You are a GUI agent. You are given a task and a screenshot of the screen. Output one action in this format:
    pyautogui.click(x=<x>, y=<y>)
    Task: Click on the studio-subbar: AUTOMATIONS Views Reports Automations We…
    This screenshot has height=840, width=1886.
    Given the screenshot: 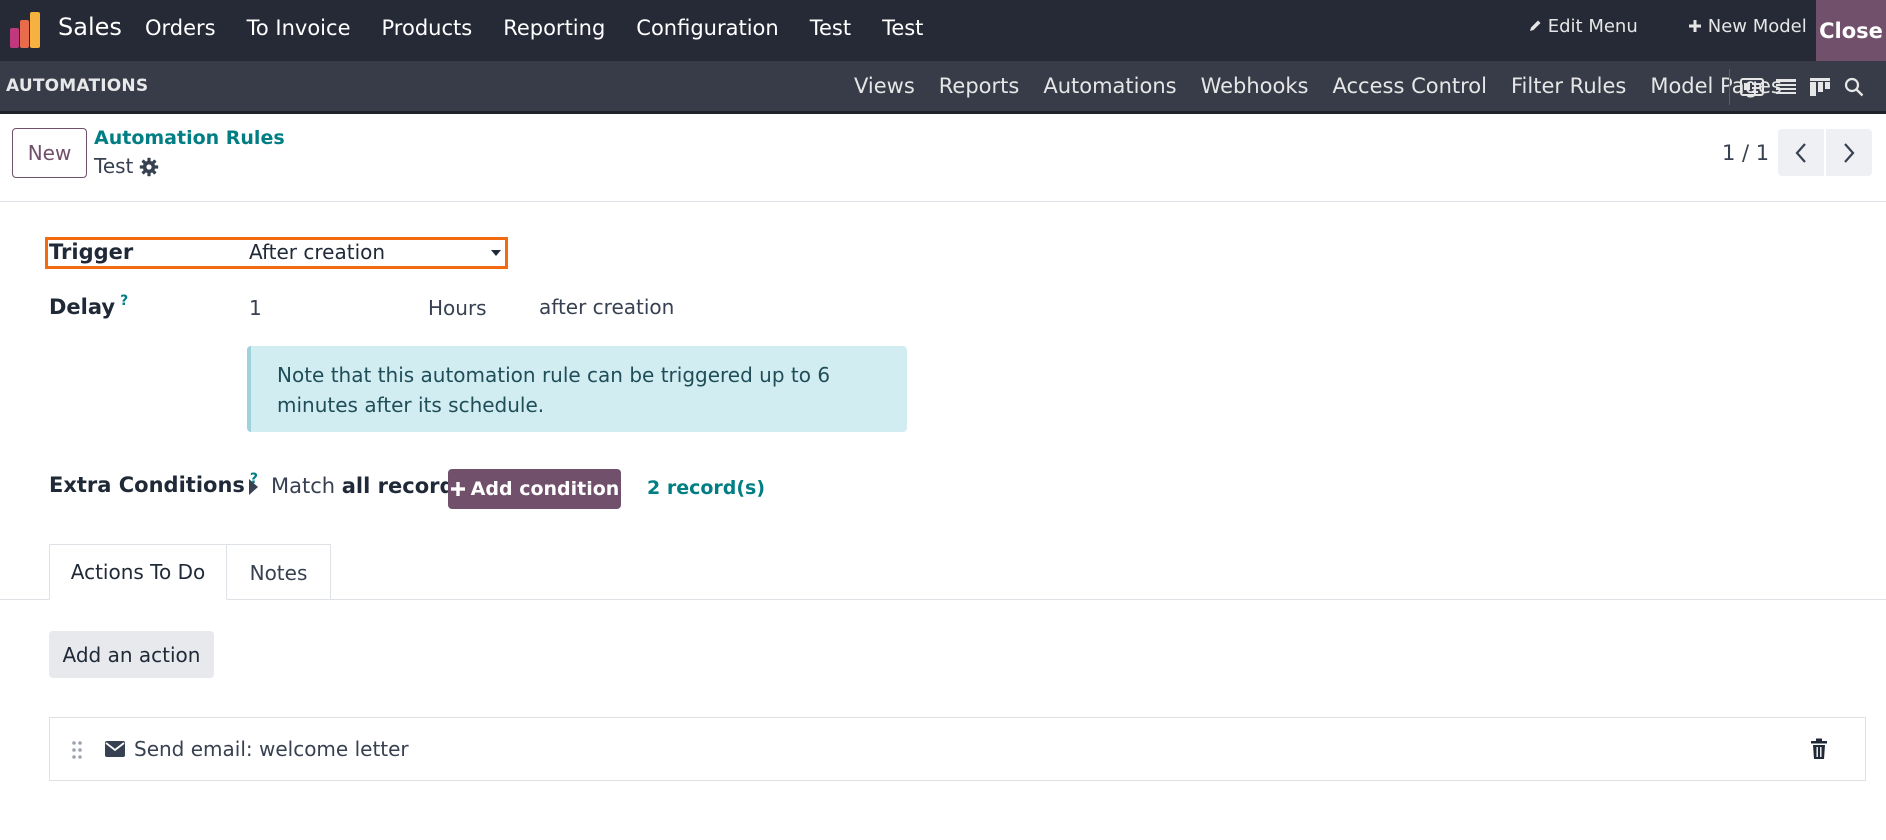 What is the action you would take?
    pyautogui.click(x=943, y=87)
    